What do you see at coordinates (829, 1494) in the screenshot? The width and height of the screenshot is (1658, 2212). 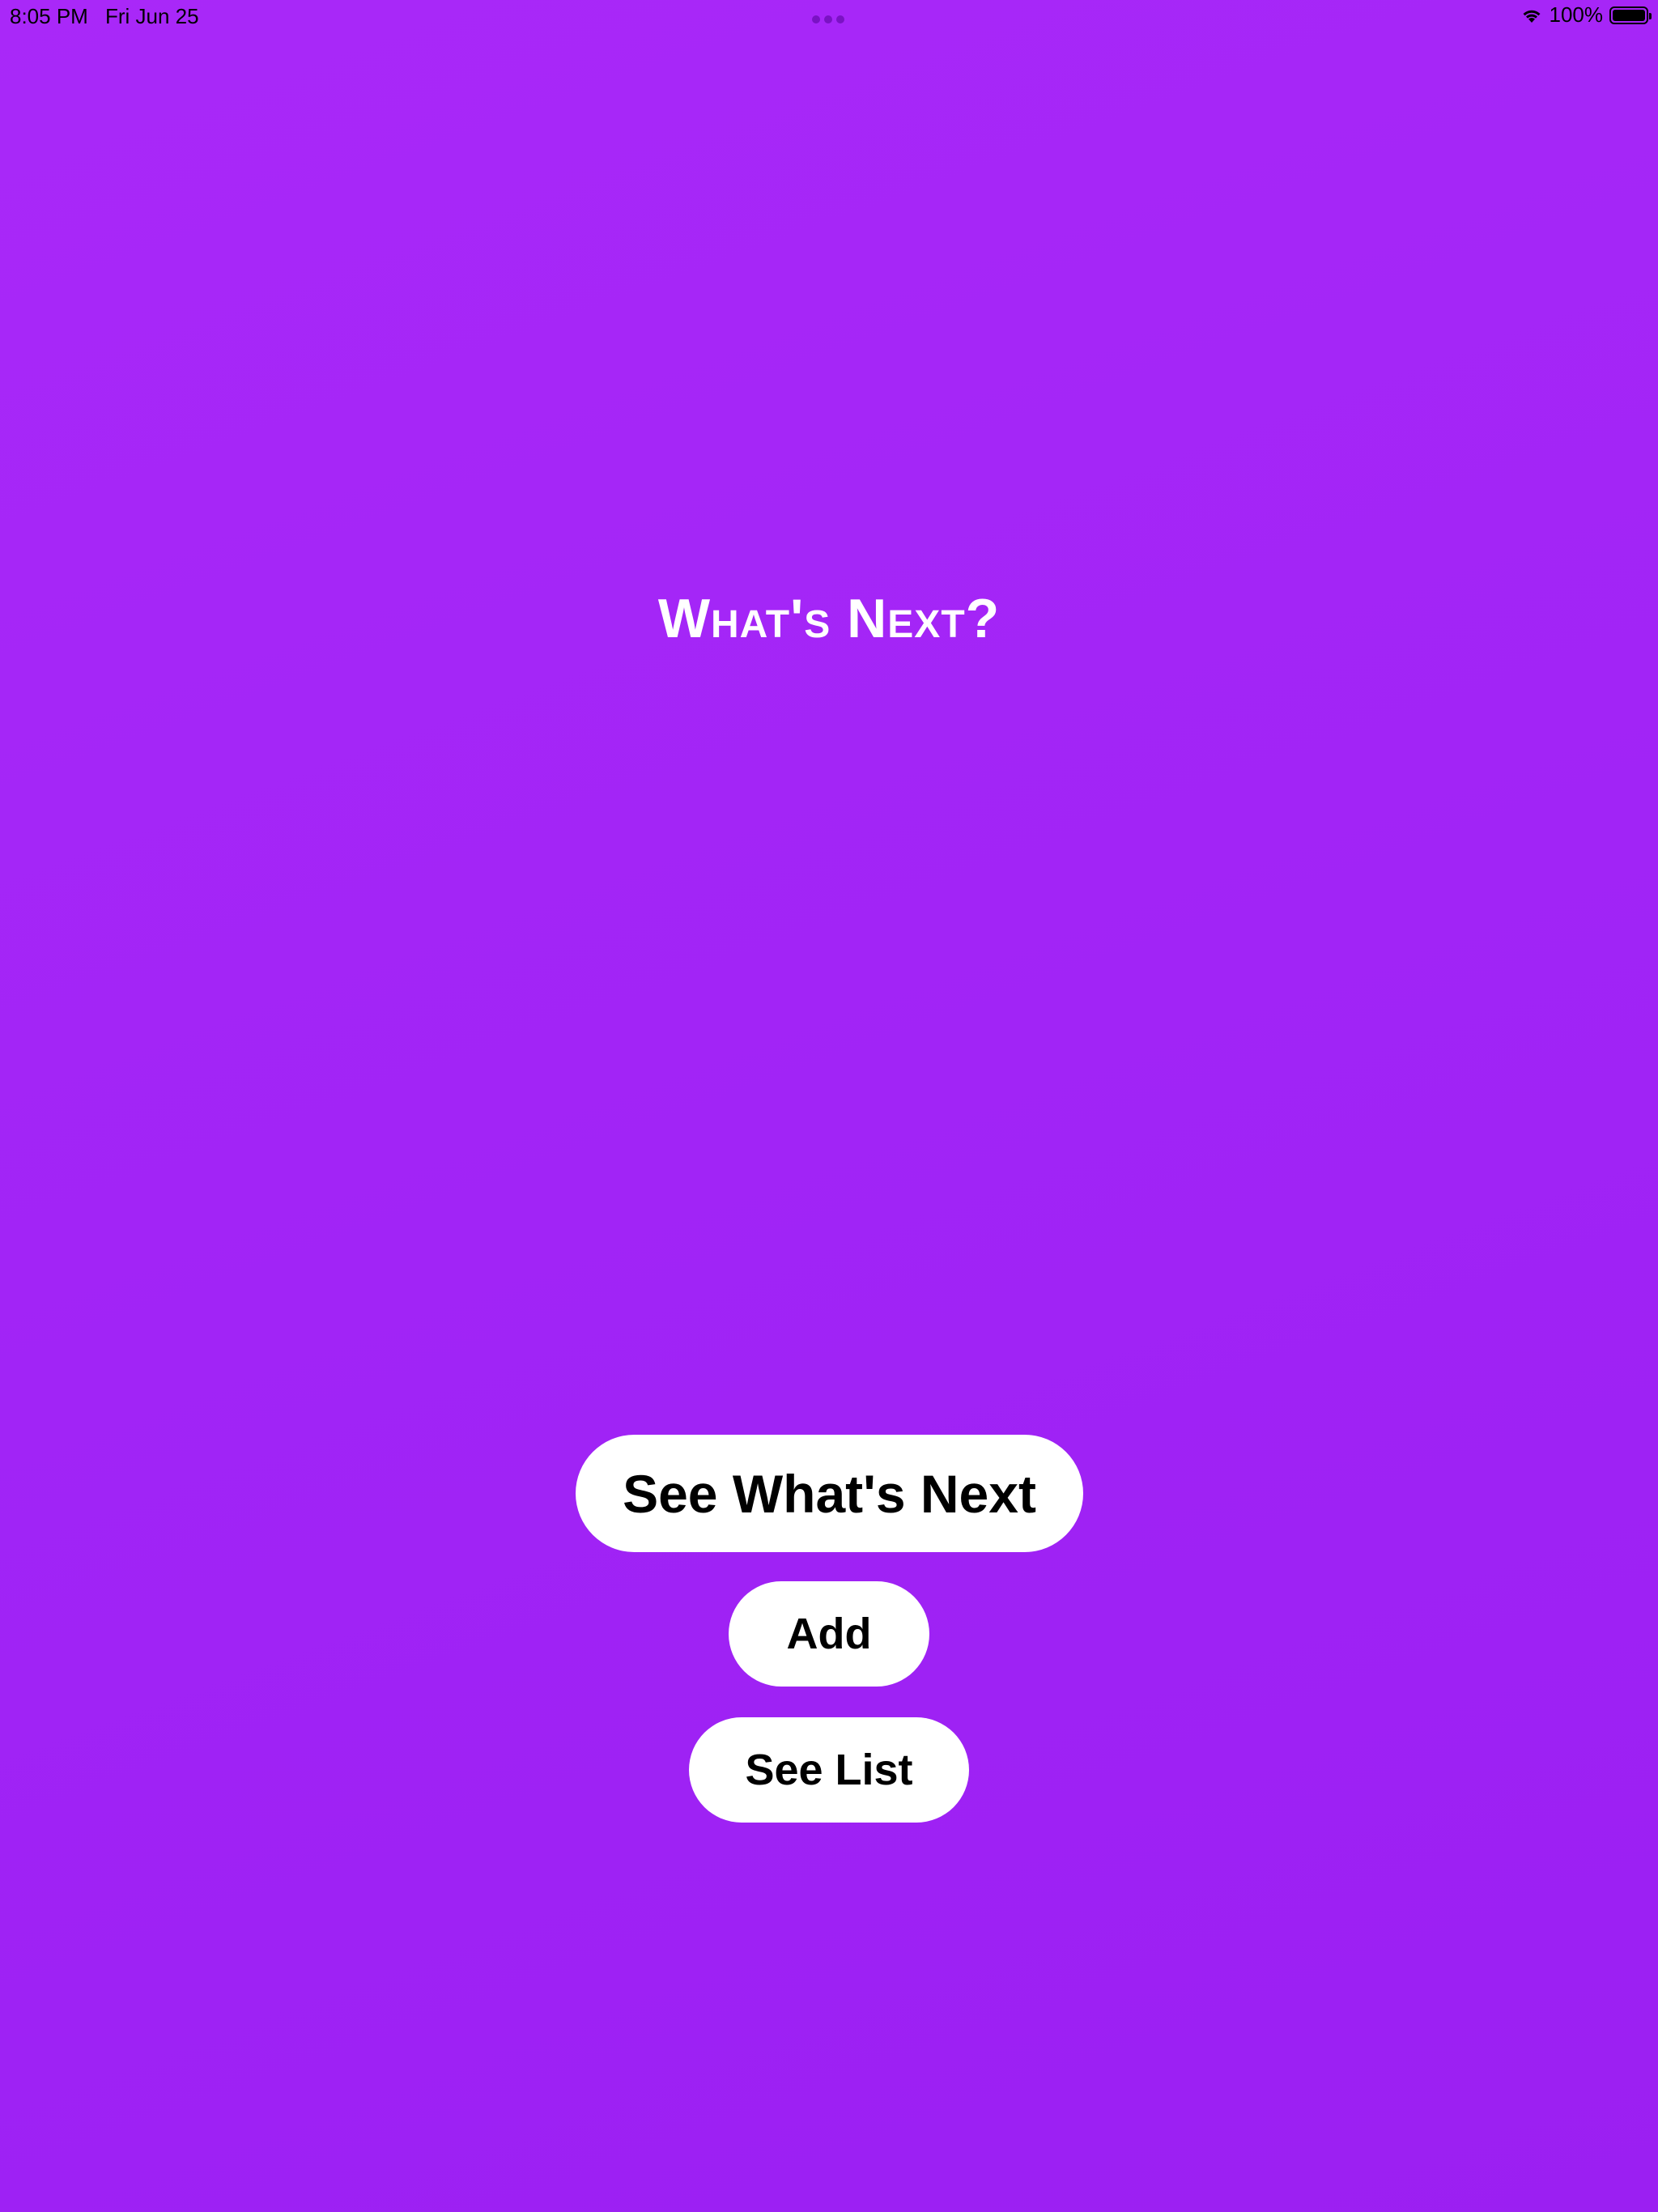 I see `see-whats-next-button: See What's Next` at bounding box center [829, 1494].